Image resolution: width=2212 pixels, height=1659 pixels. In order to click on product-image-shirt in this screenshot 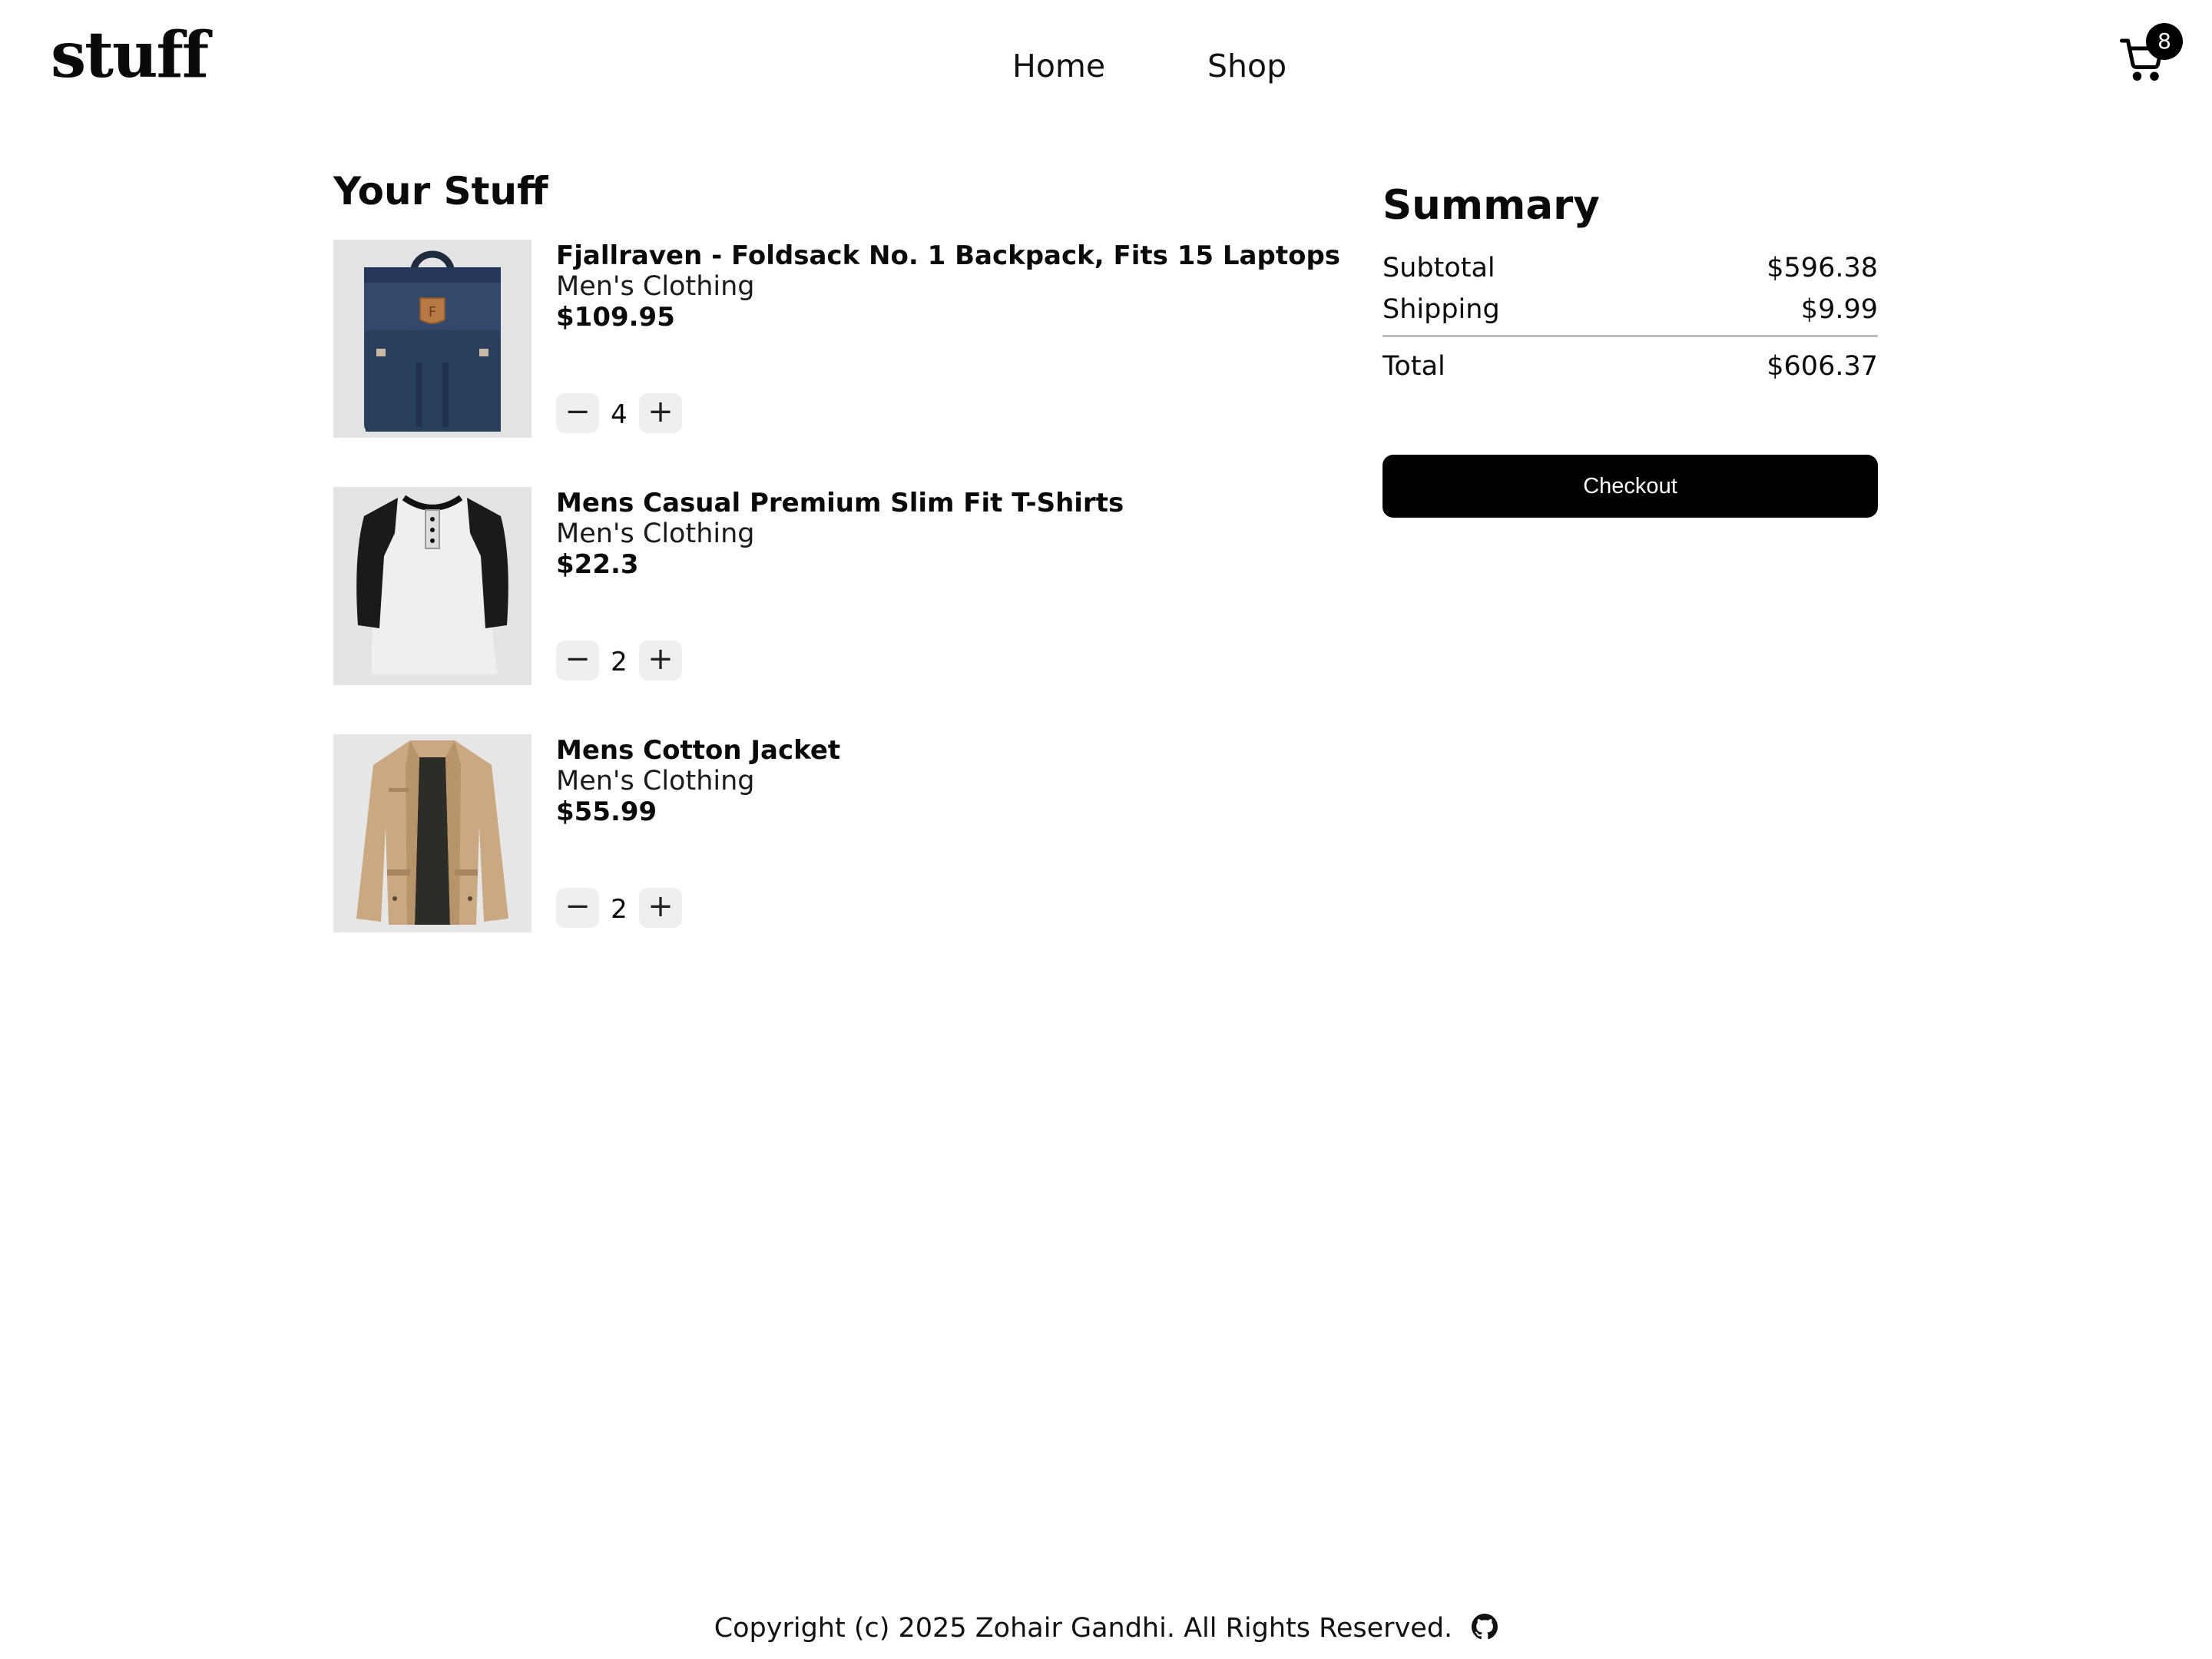, I will do `click(432, 586)`.